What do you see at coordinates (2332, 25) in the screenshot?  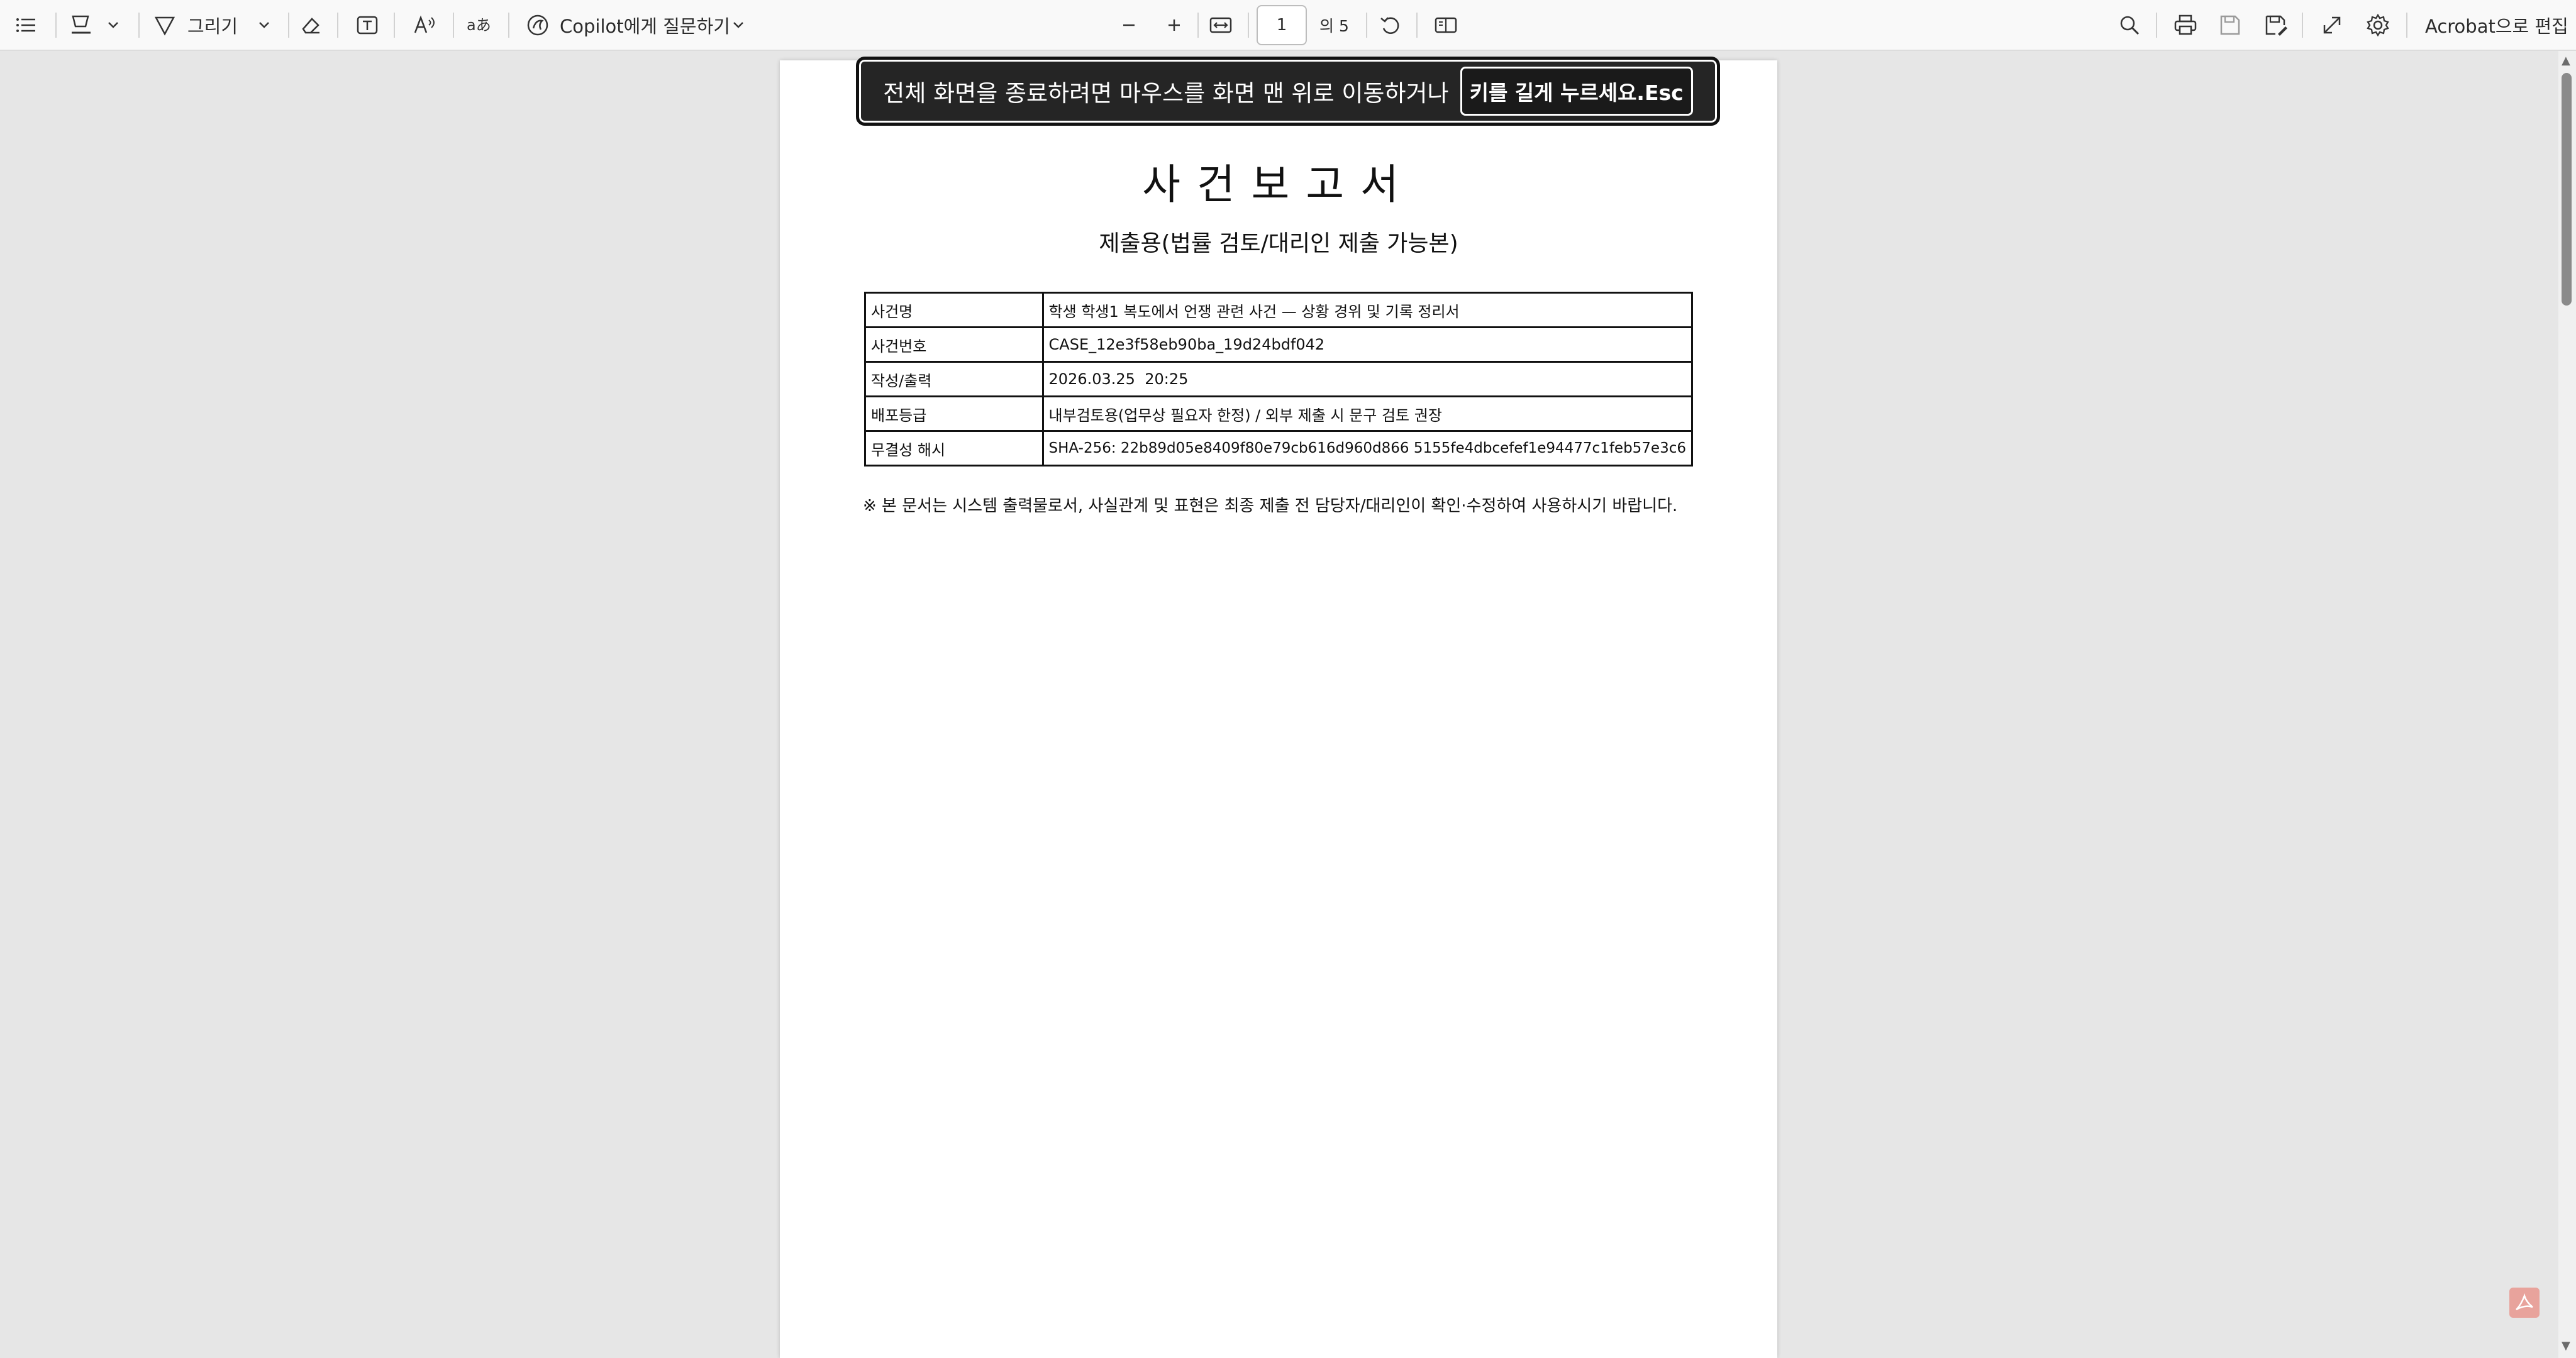 I see `expand-icon` at bounding box center [2332, 25].